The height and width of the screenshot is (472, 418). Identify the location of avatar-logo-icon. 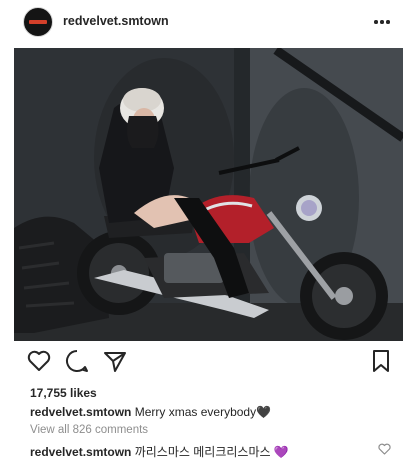
(38, 22).